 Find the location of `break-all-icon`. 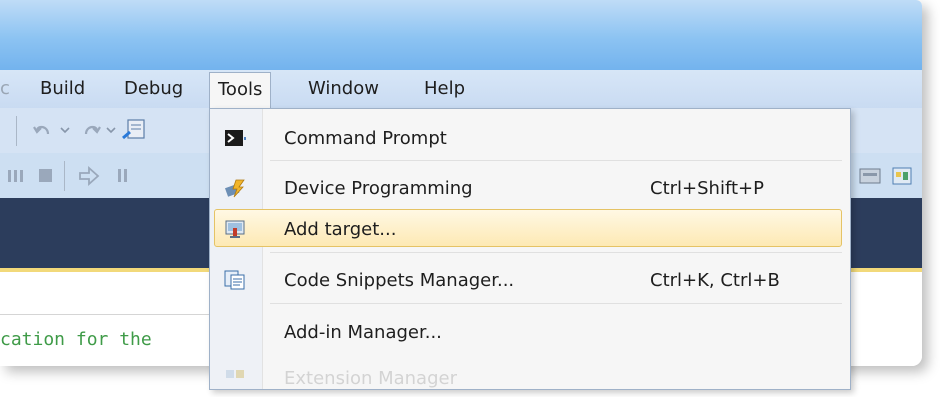

break-all-icon is located at coordinates (16, 176).